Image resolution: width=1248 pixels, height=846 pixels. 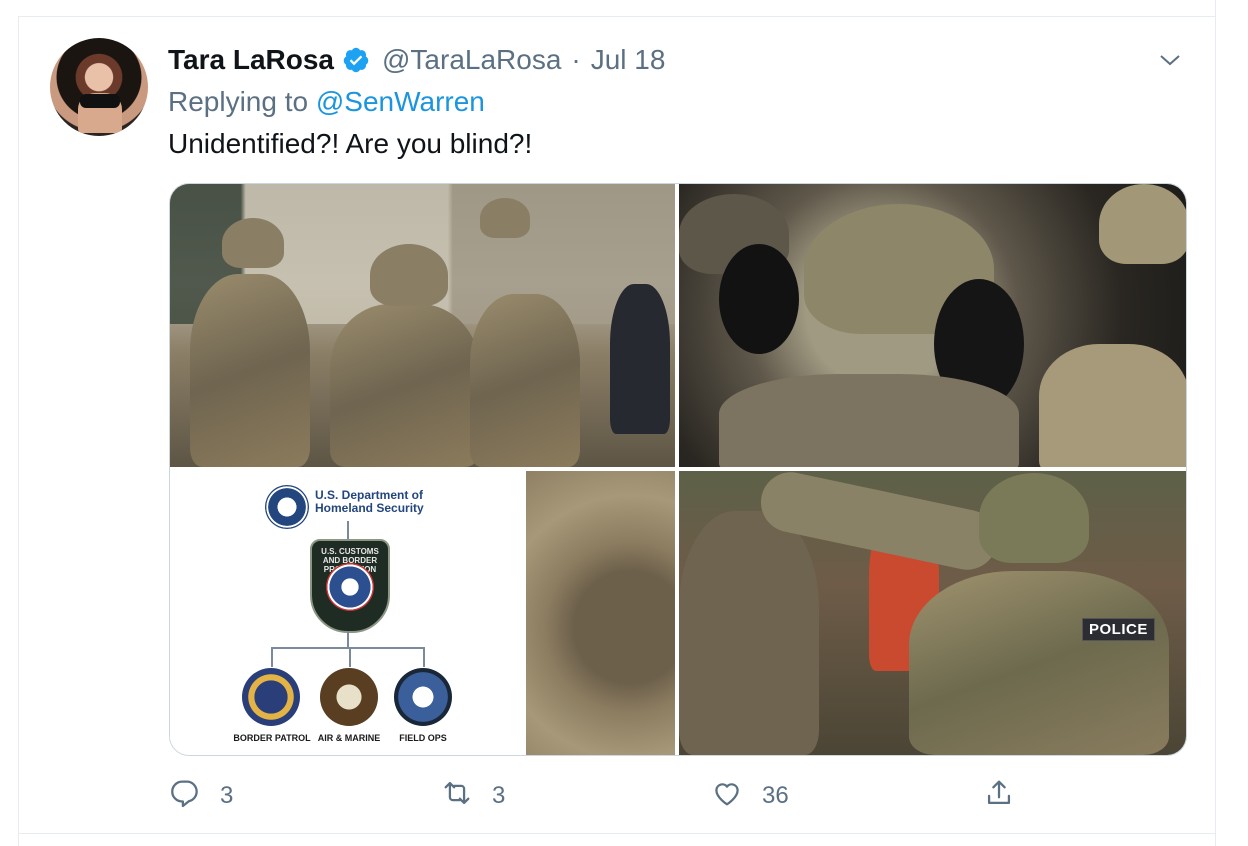 What do you see at coordinates (287, 507) in the screenshot?
I see `dhs-seal-icon` at bounding box center [287, 507].